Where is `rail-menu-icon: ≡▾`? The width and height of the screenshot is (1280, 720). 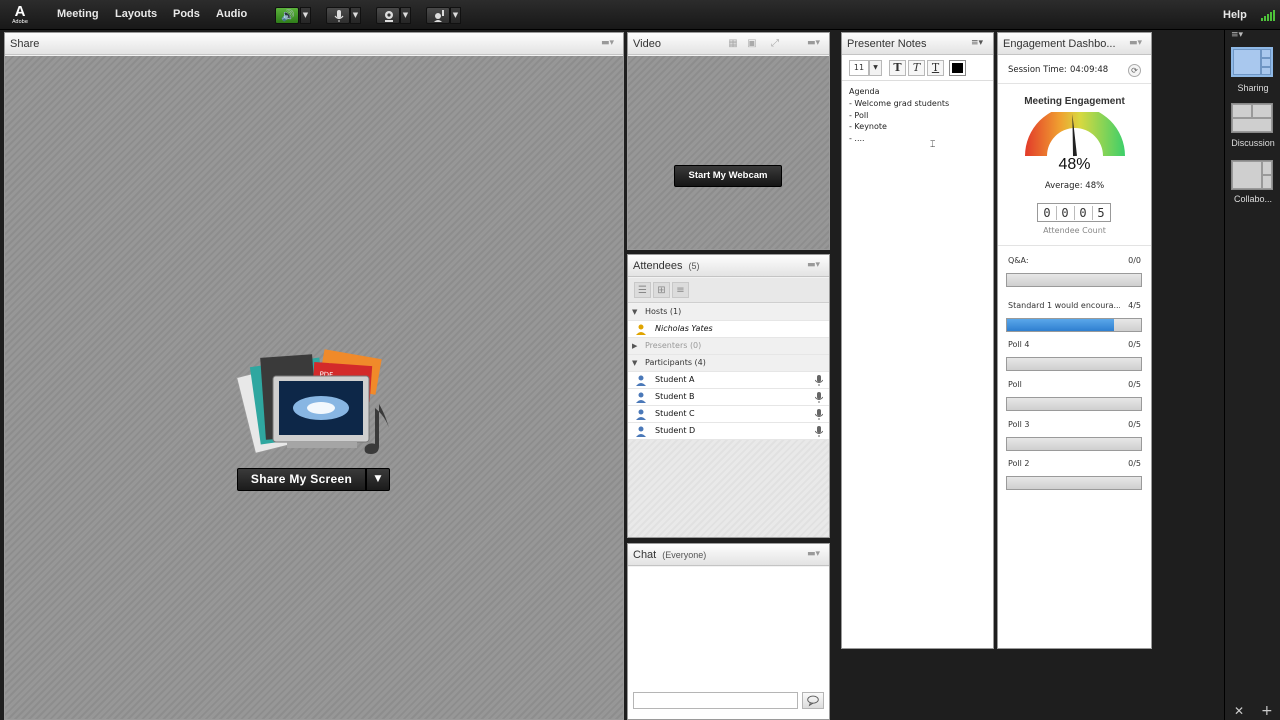
rail-menu-icon: ≡▾ is located at coordinates (1237, 35).